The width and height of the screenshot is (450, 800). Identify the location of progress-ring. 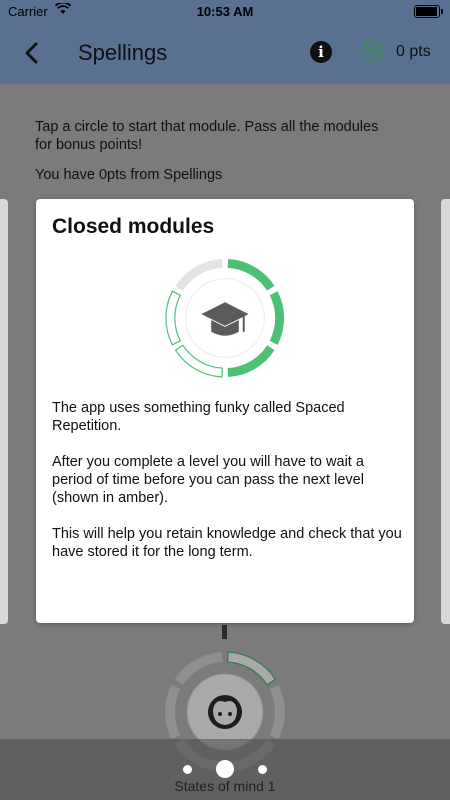
(225, 318).